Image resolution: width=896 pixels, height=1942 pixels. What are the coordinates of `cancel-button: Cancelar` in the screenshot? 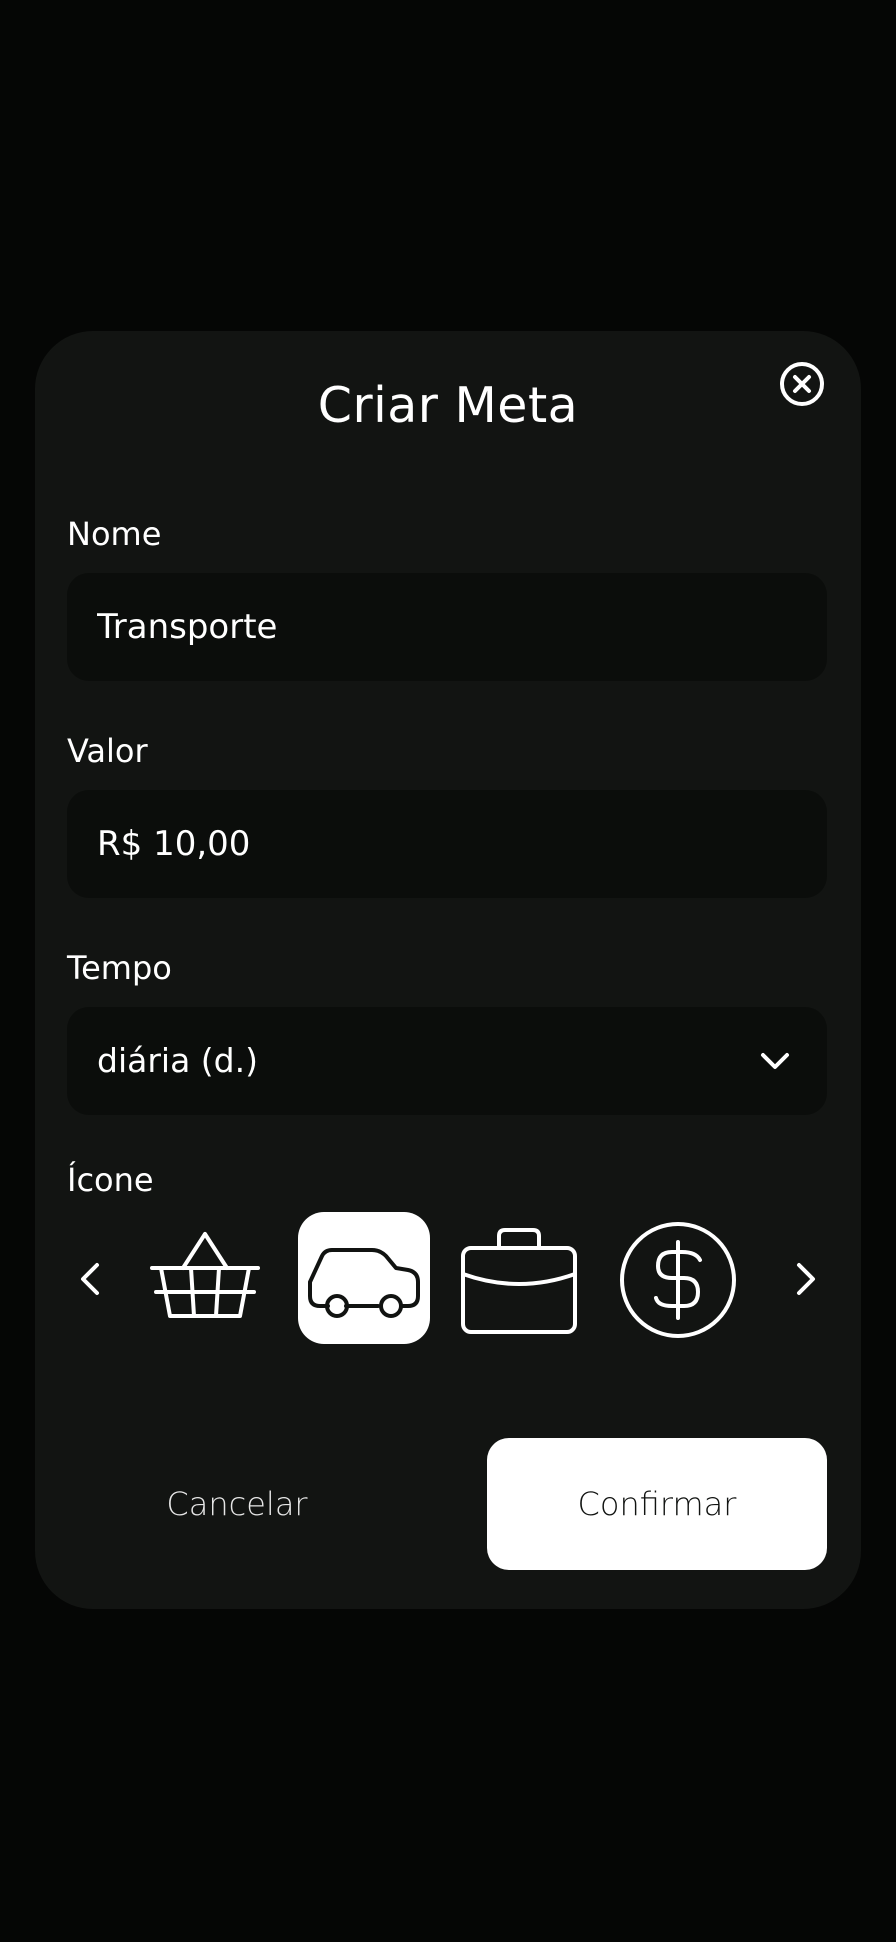 It's located at (237, 1504).